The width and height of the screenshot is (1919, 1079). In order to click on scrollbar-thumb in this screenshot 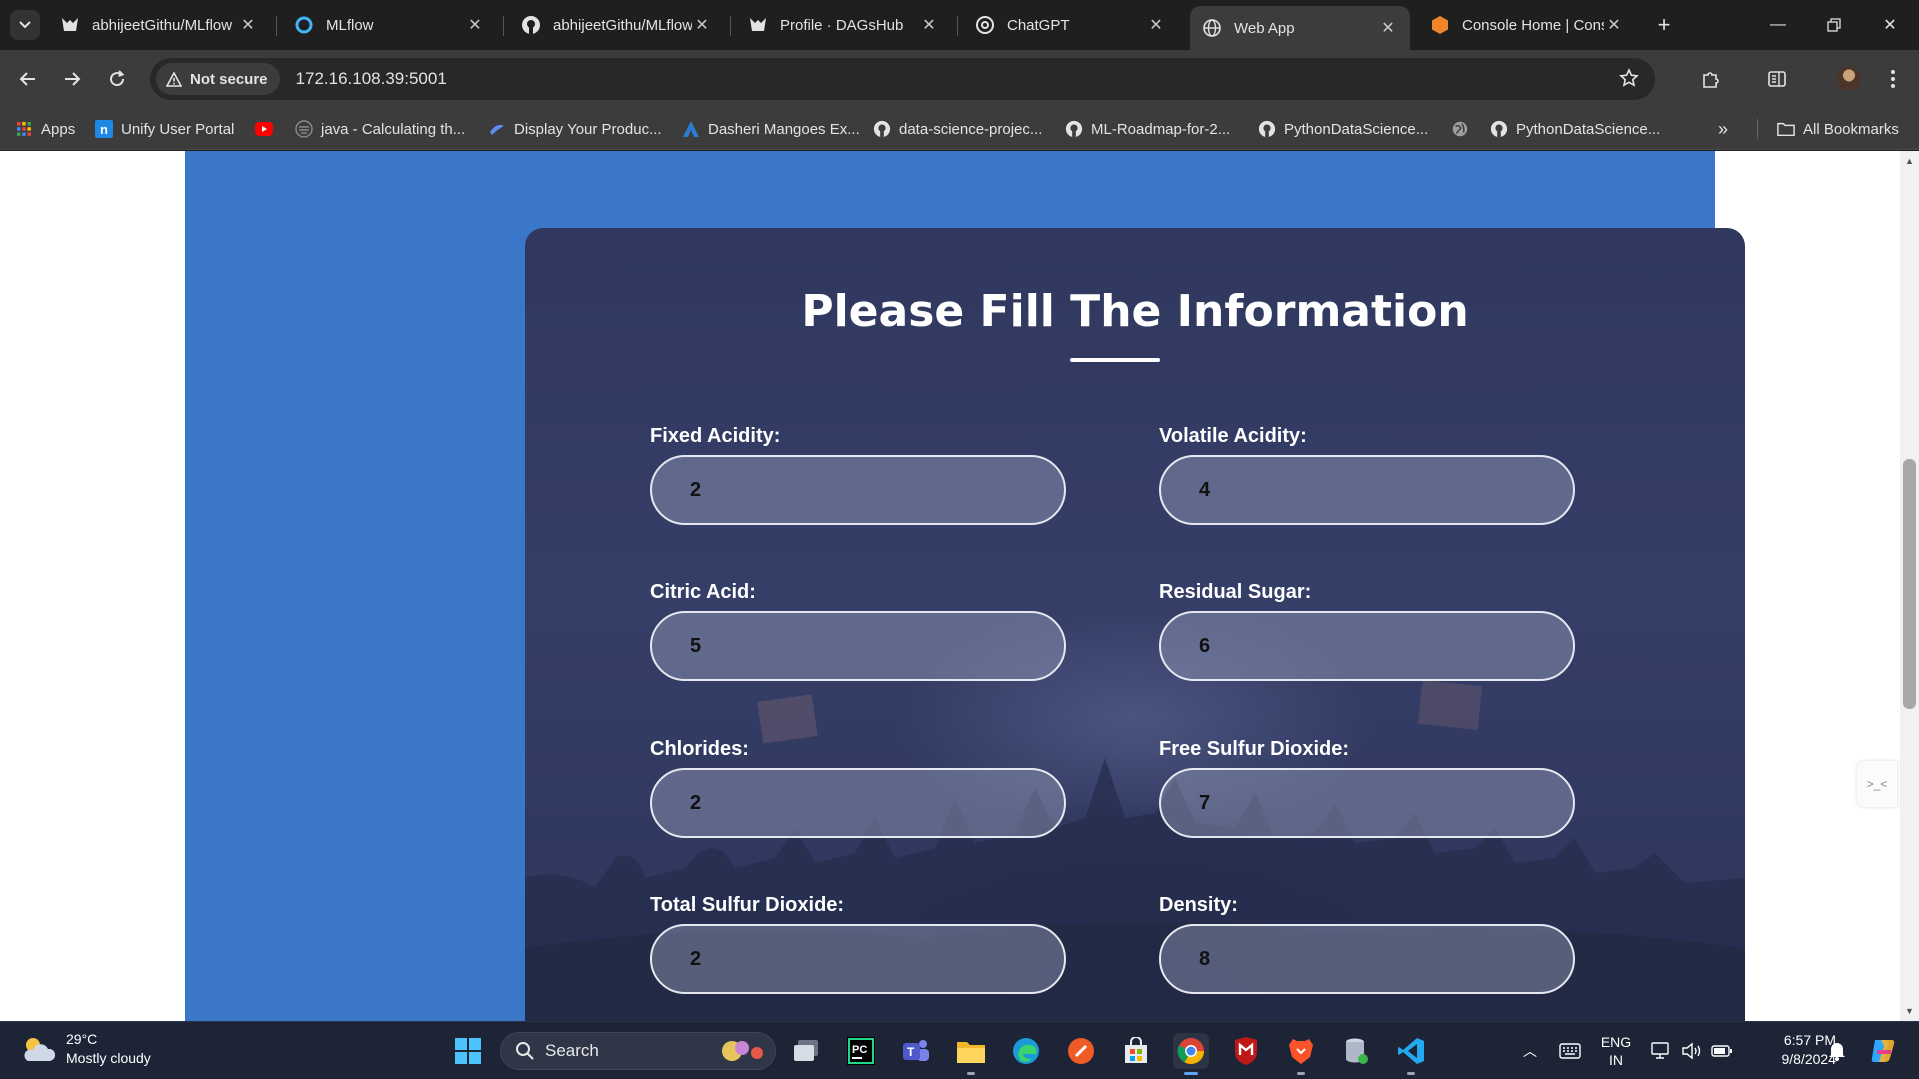, I will do `click(1909, 584)`.